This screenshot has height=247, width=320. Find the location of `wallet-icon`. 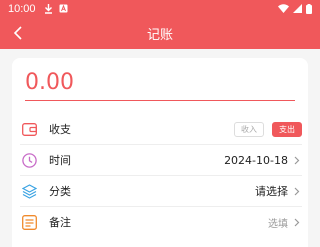

wallet-icon is located at coordinates (29, 129).